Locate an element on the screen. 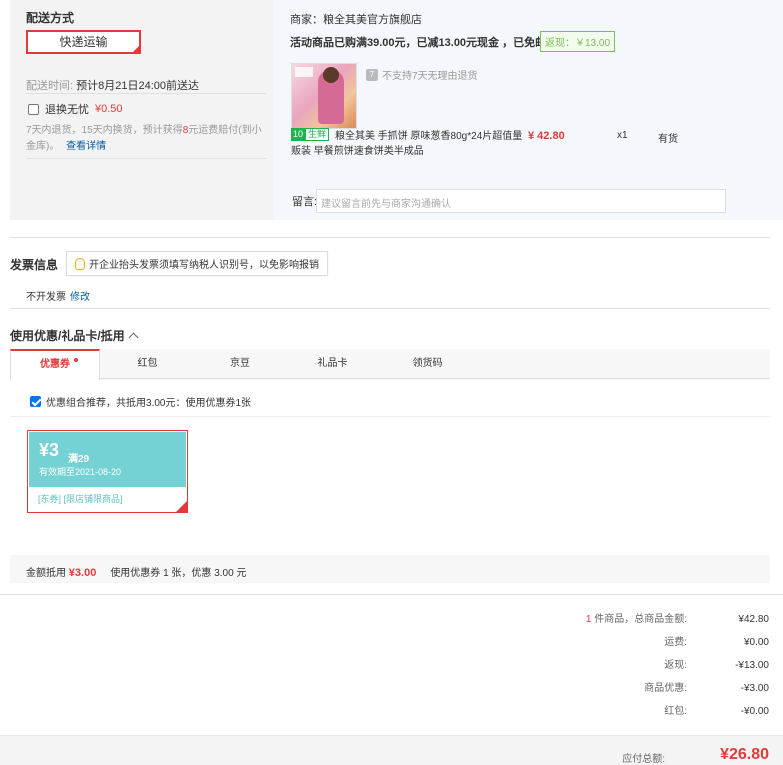 The width and height of the screenshot is (783, 765). total-goods-row: 1 件商品，总商品金额: ¥42.80 is located at coordinates (569, 624).